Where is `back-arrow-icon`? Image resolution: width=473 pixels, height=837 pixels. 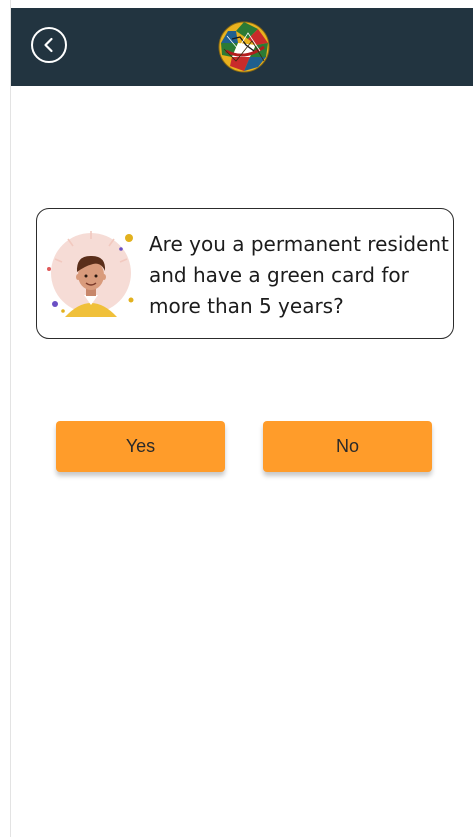 back-arrow-icon is located at coordinates (48, 45).